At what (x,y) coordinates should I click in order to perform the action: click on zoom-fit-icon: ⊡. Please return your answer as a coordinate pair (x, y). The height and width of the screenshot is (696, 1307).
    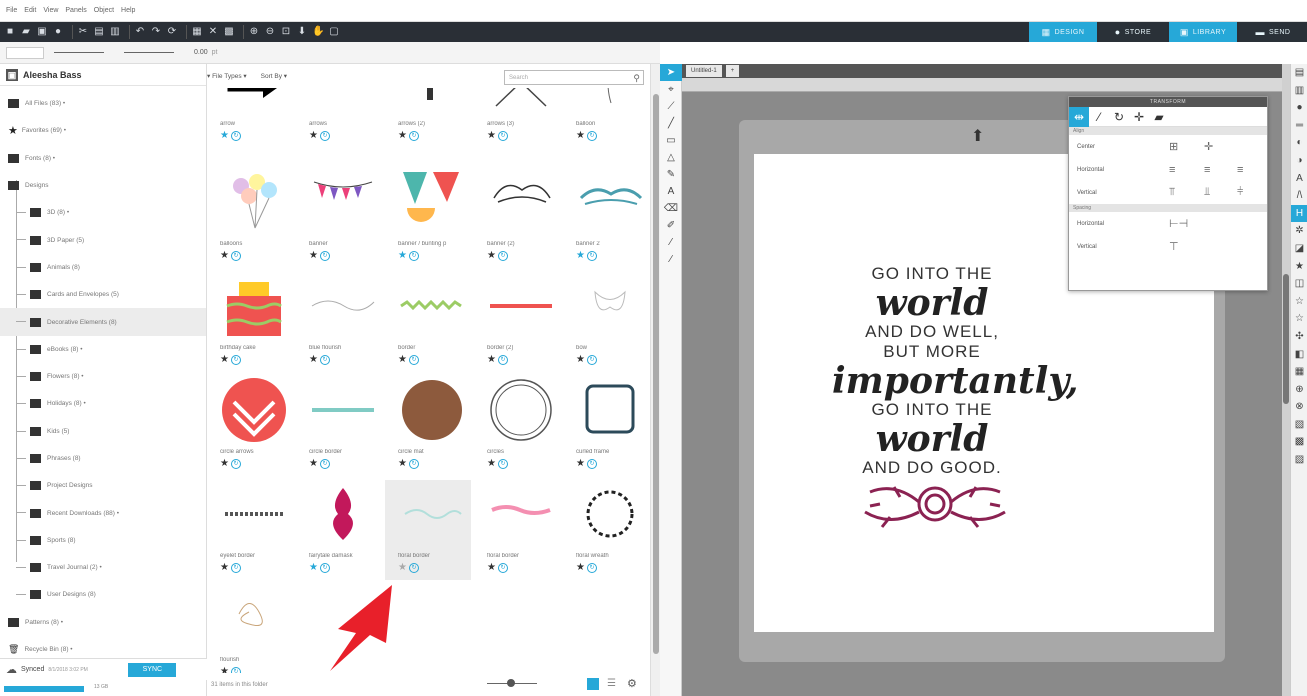
    Looking at the image, I should click on (286, 32).